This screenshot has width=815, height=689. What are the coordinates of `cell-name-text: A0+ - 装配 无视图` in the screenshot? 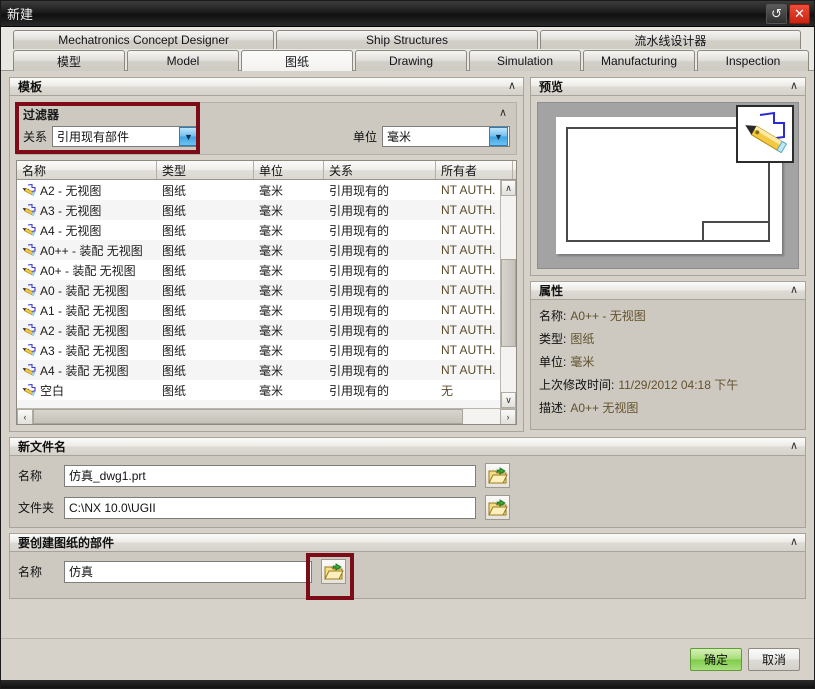 It's located at (88, 270).